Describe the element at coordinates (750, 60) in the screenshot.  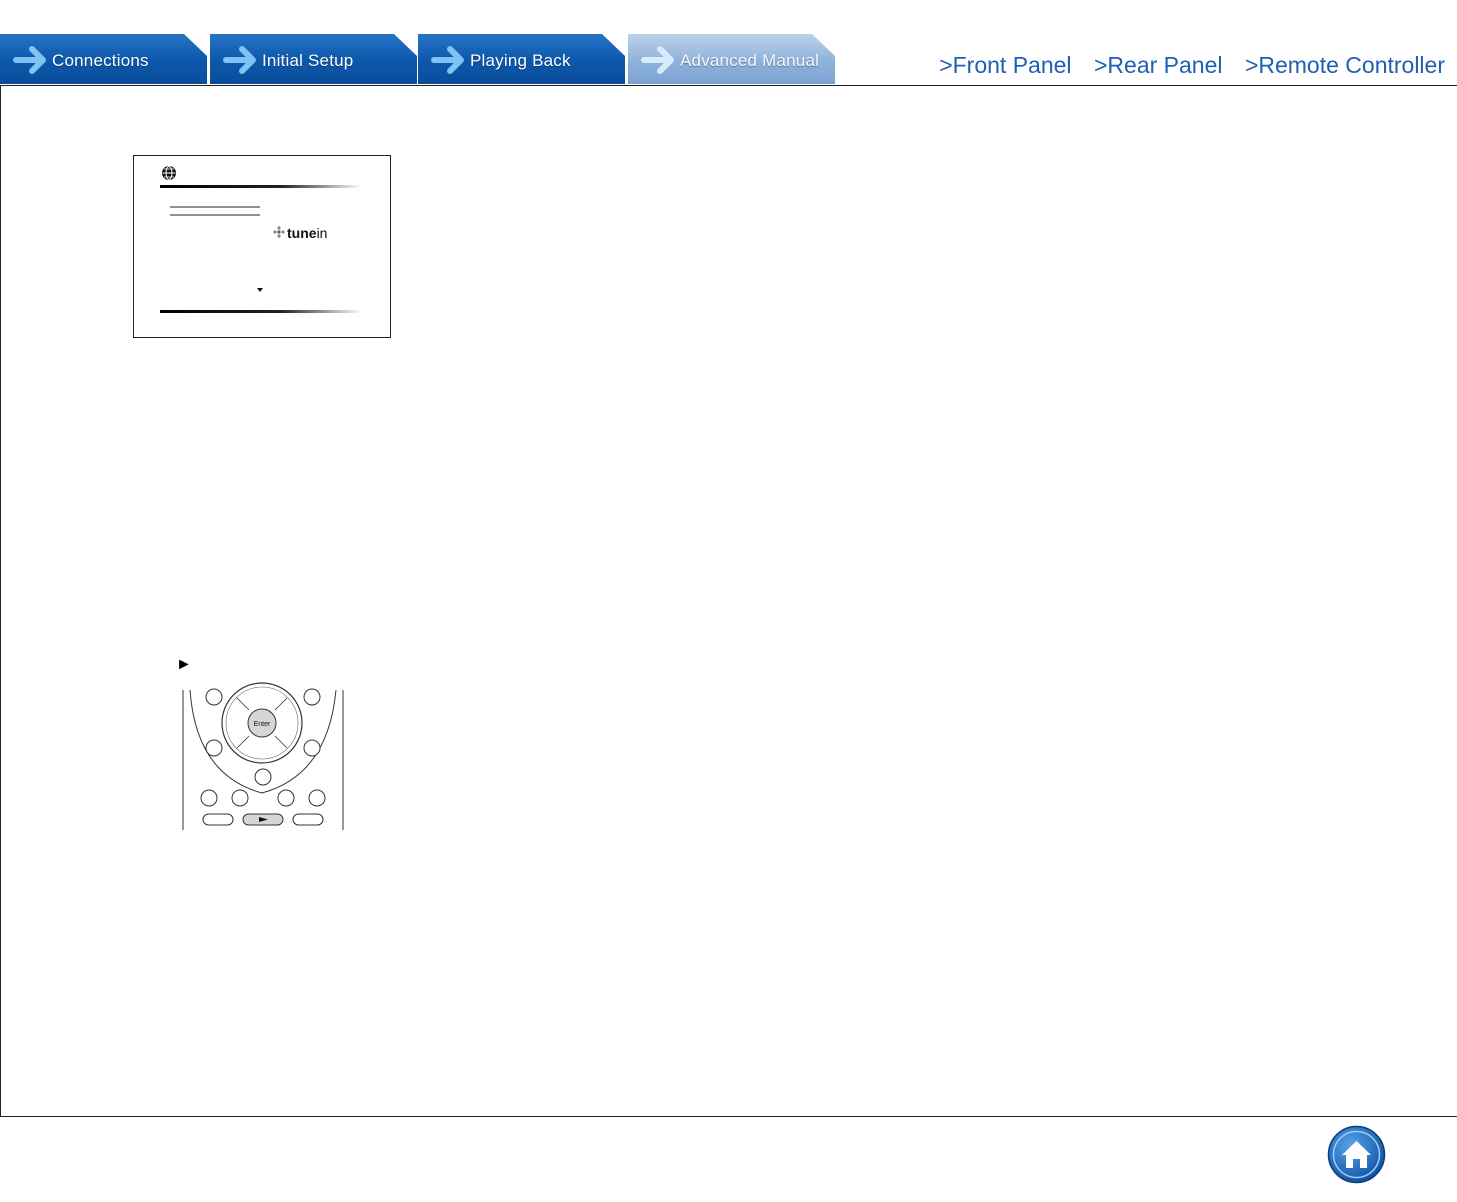
I see `tab-label: Advanced Manual` at that location.